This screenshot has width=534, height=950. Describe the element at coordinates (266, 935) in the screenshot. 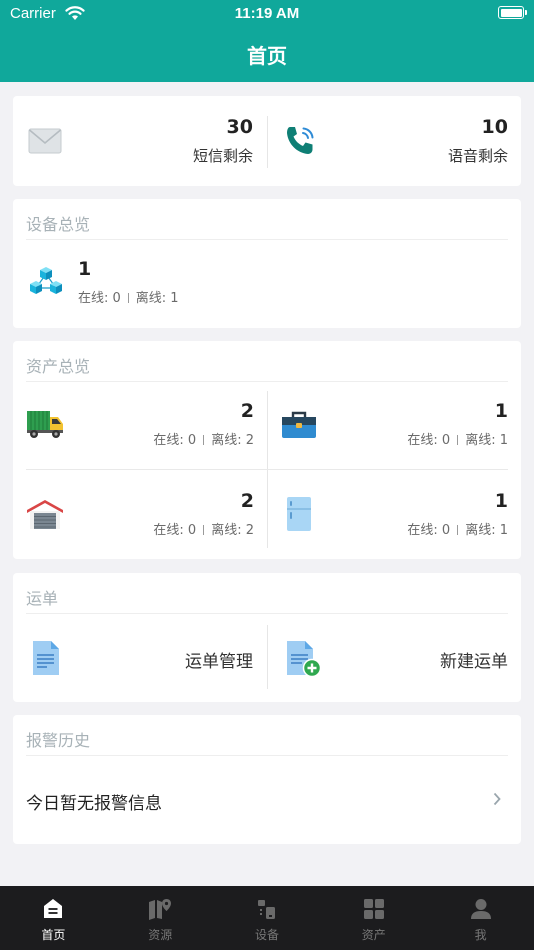

I see `tab-label: 设备` at that location.